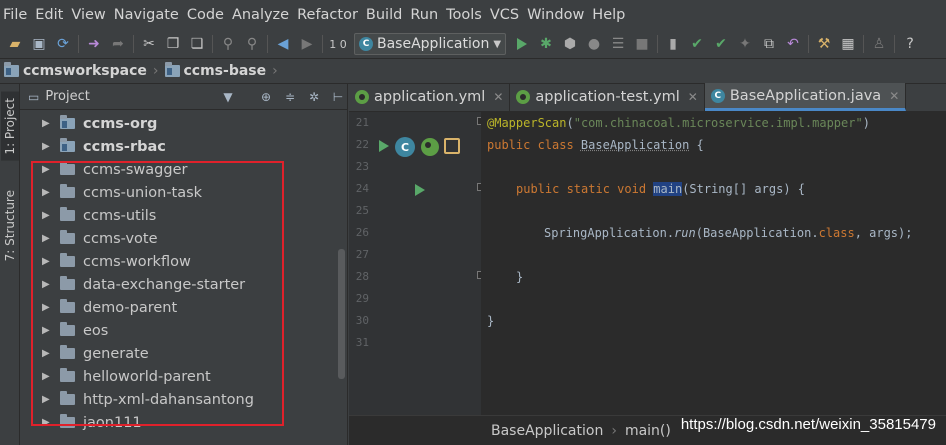 This screenshot has height=445, width=946. I want to click on tree-item: ▶ helloworld-parent, so click(184, 376).